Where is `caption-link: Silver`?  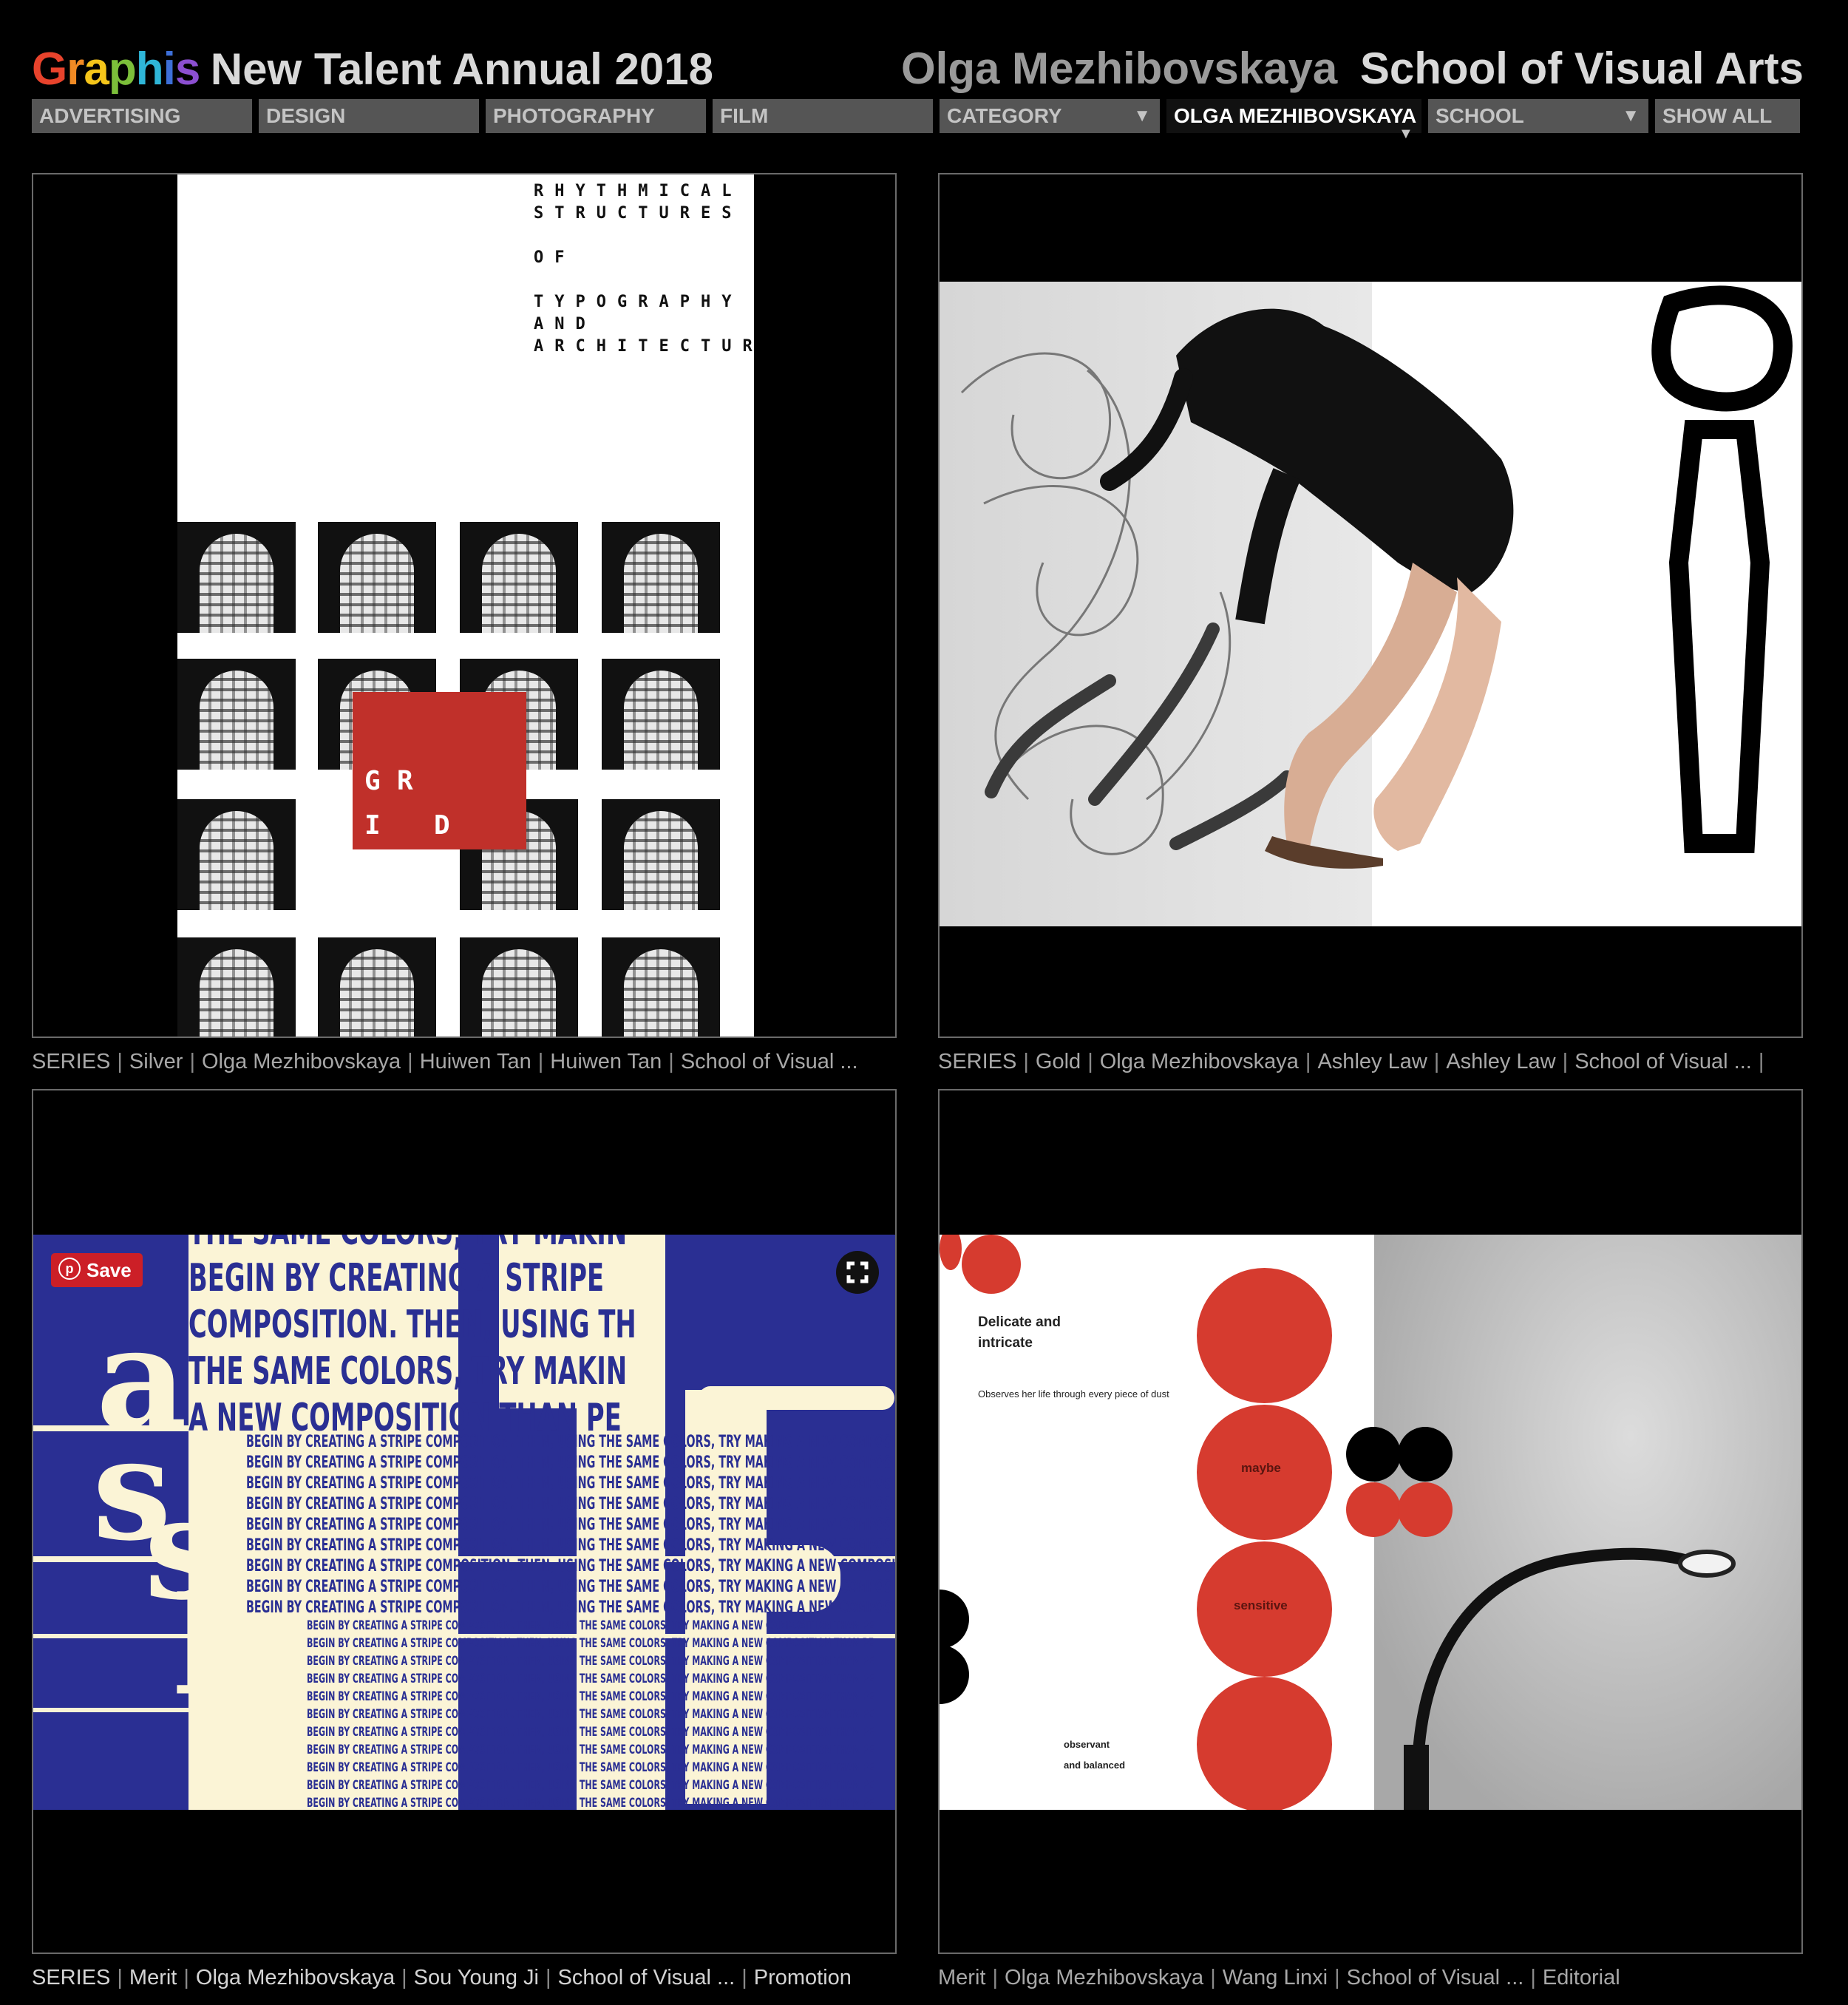
caption-link: Silver is located at coordinates (156, 1061).